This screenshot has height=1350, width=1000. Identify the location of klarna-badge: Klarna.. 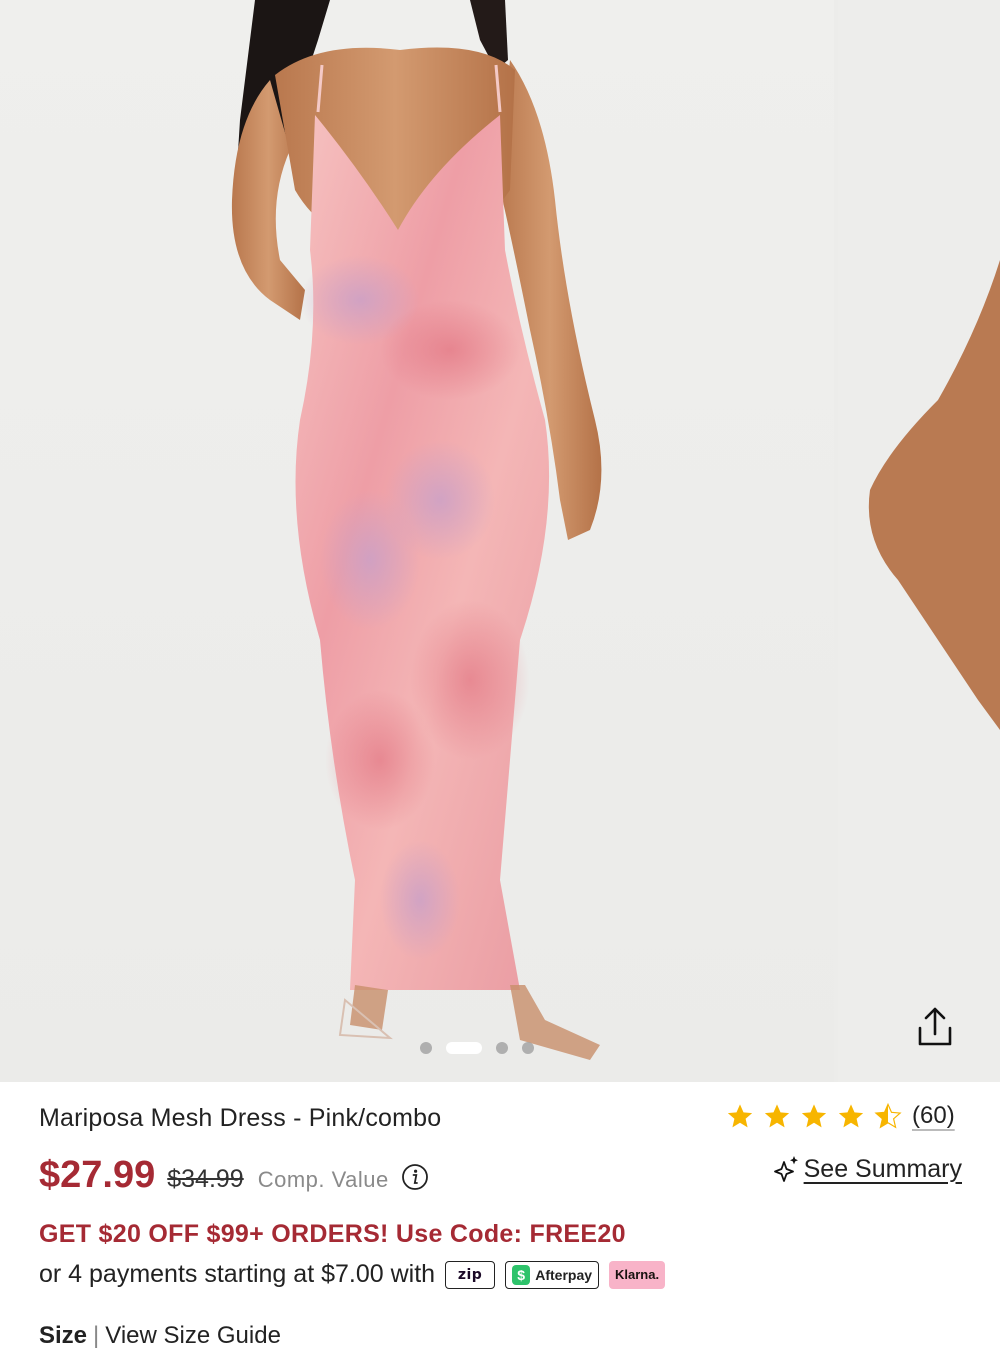
(637, 1274).